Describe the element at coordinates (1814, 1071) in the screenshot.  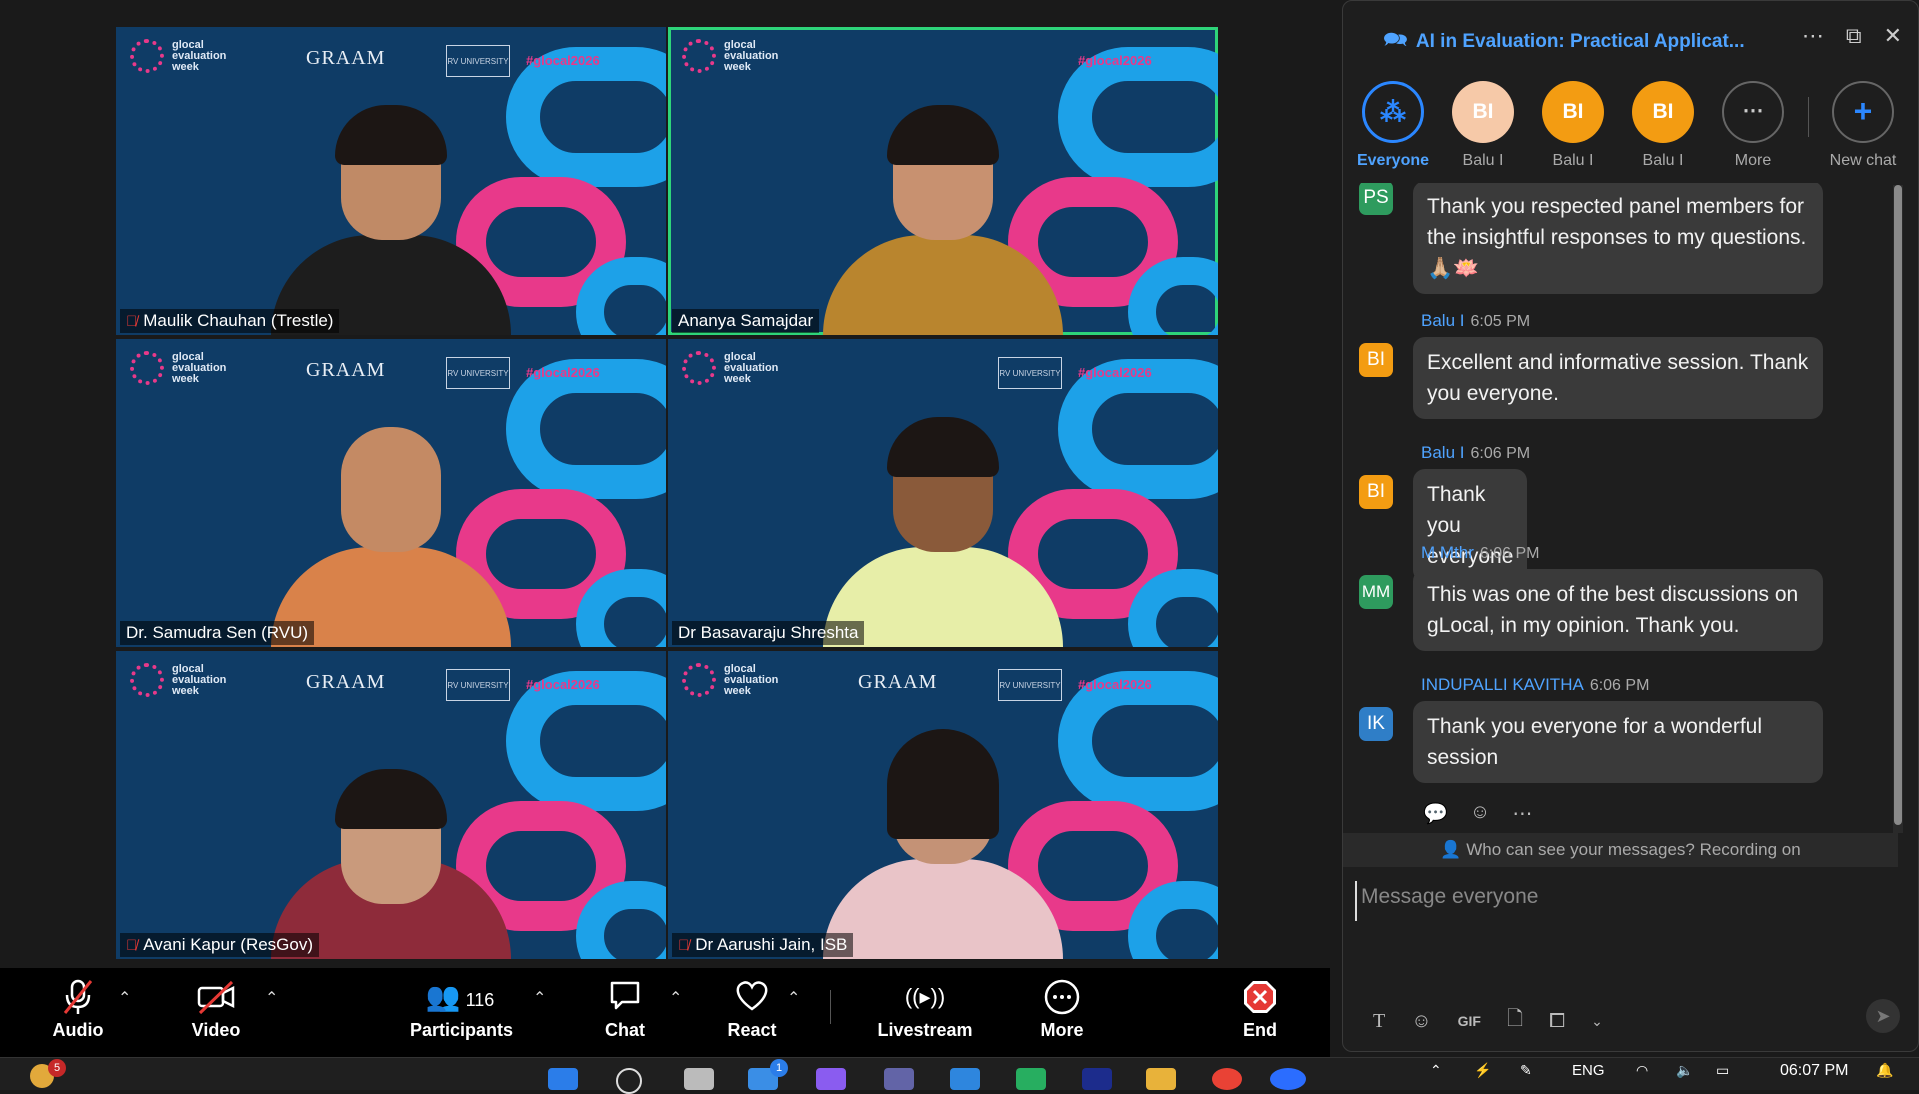
I see `clock-time: 06:07 PM` at that location.